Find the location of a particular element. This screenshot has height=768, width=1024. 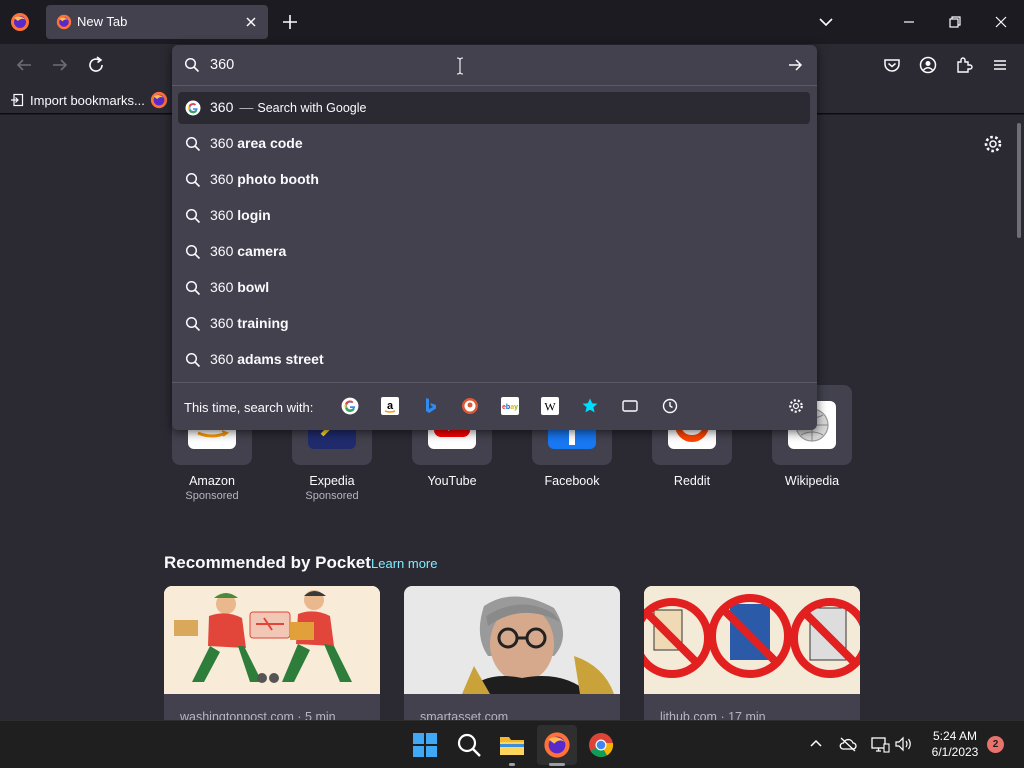

close-window-icon is located at coordinates (1001, 22).